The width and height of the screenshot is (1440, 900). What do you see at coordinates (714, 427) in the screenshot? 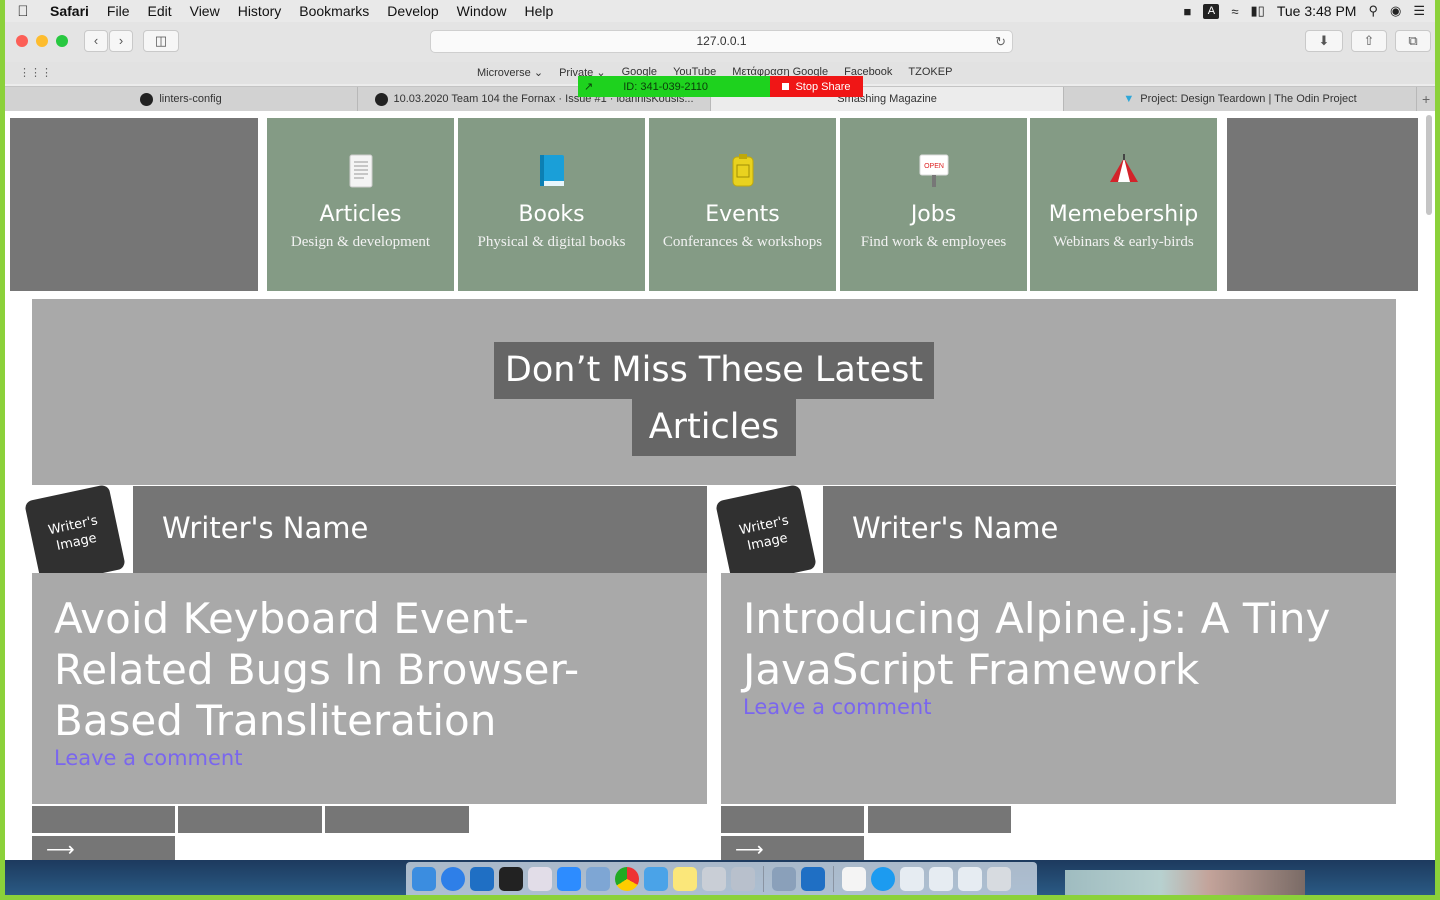
I see `banner-heading-line2: Articles` at bounding box center [714, 427].